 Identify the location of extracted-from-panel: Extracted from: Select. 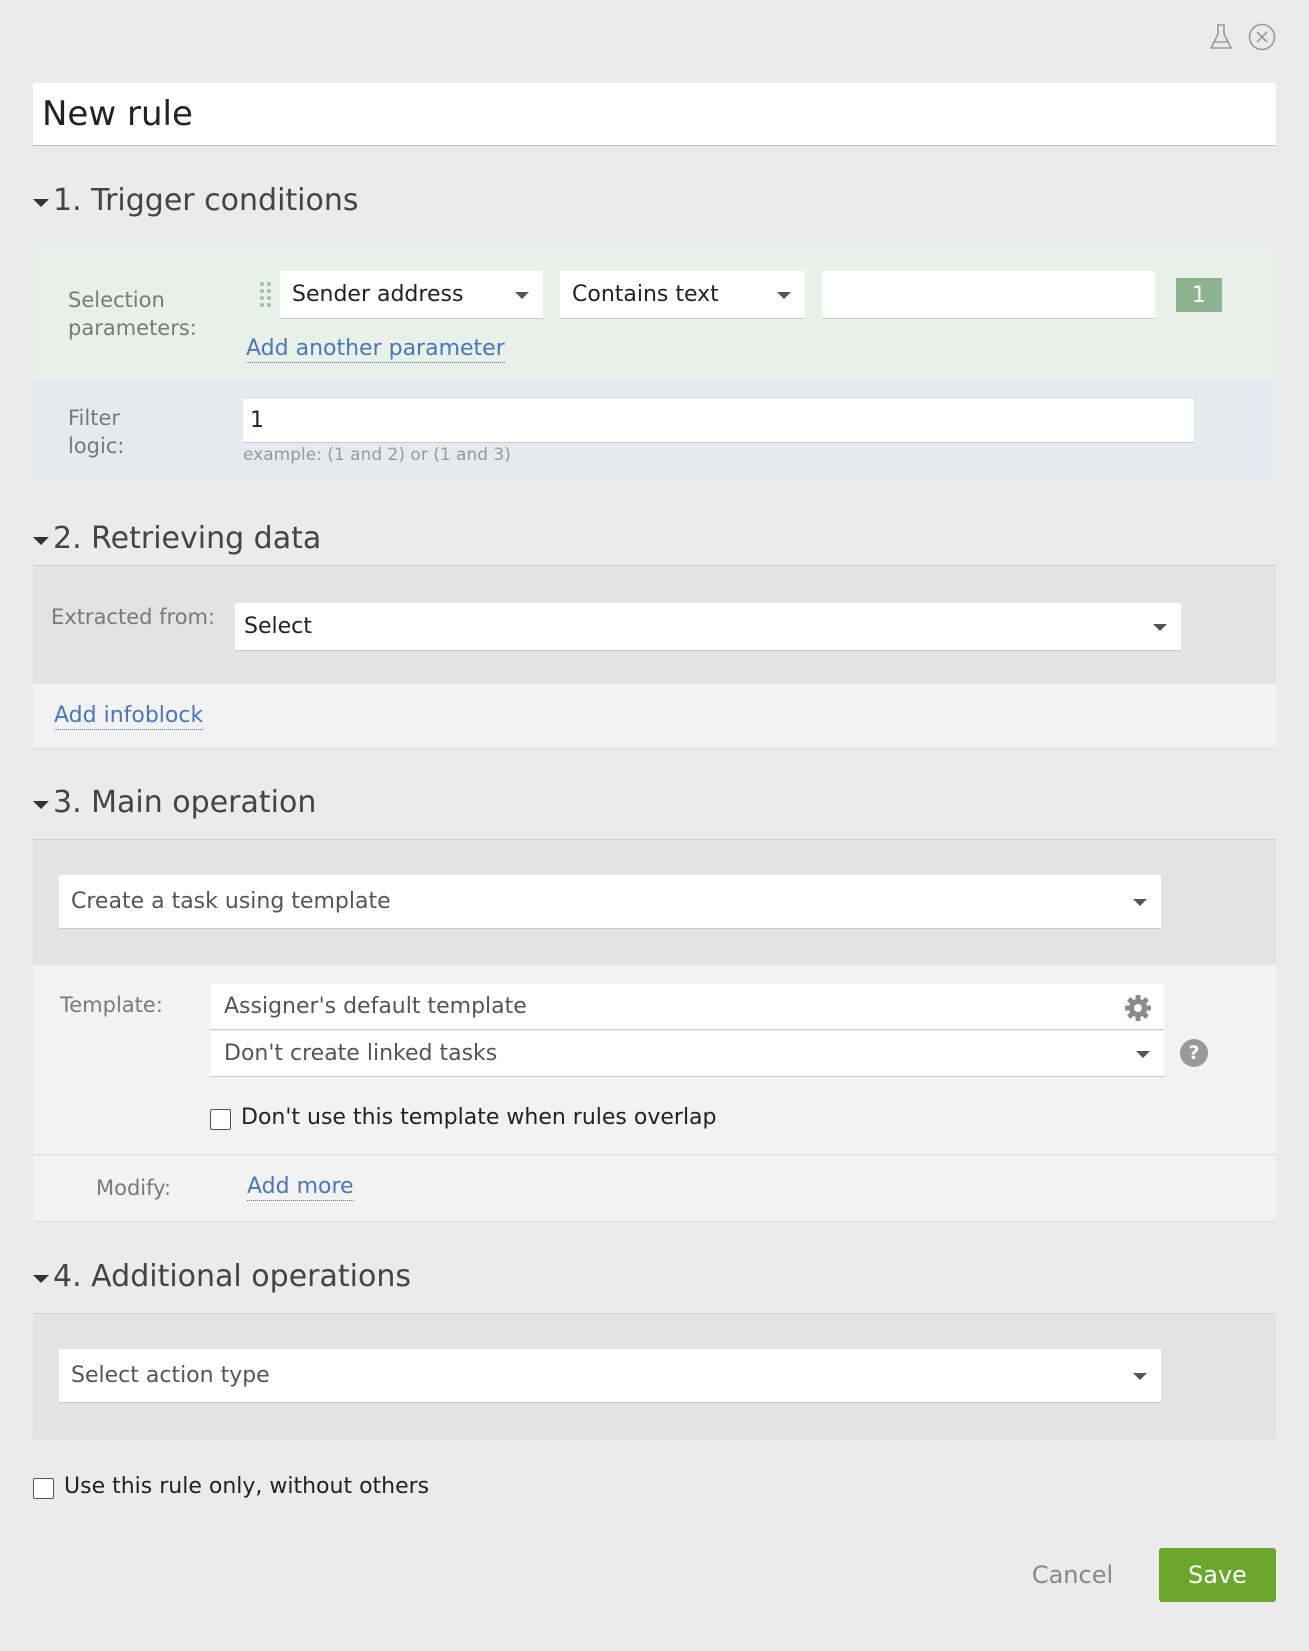
(654, 624).